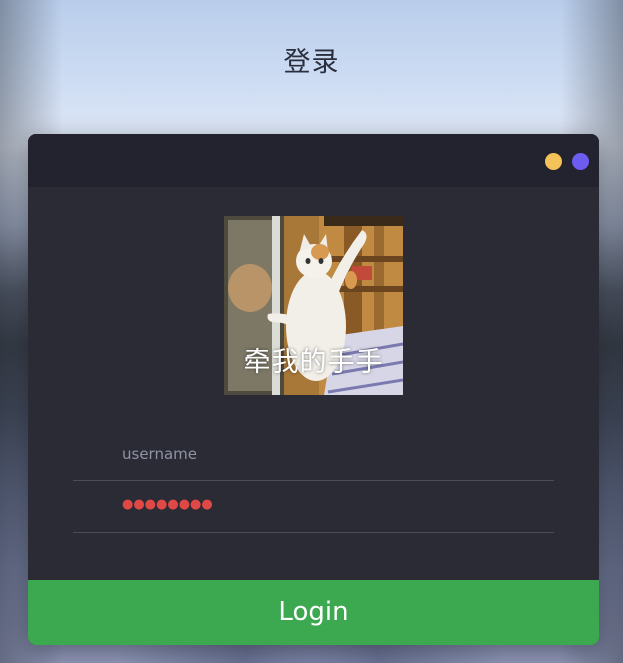 This screenshot has height=663, width=623. I want to click on password-field: ●●●●●●●●, so click(313, 506).